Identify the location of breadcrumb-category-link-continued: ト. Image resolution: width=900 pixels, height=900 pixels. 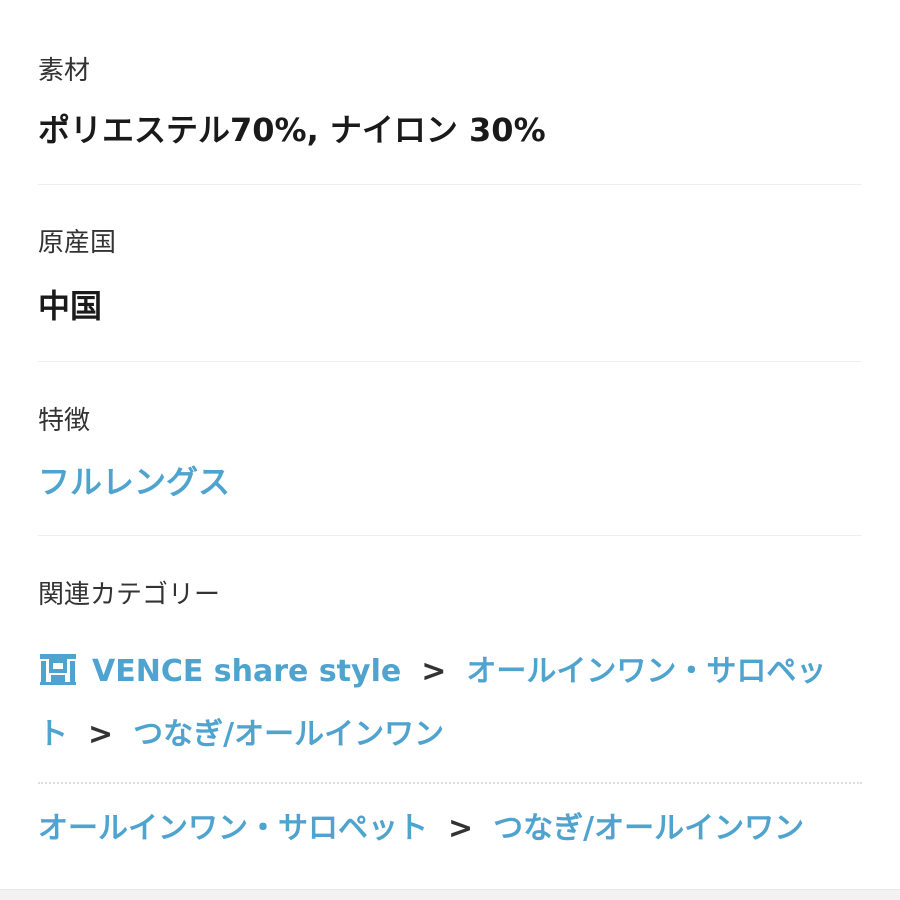
(53, 734).